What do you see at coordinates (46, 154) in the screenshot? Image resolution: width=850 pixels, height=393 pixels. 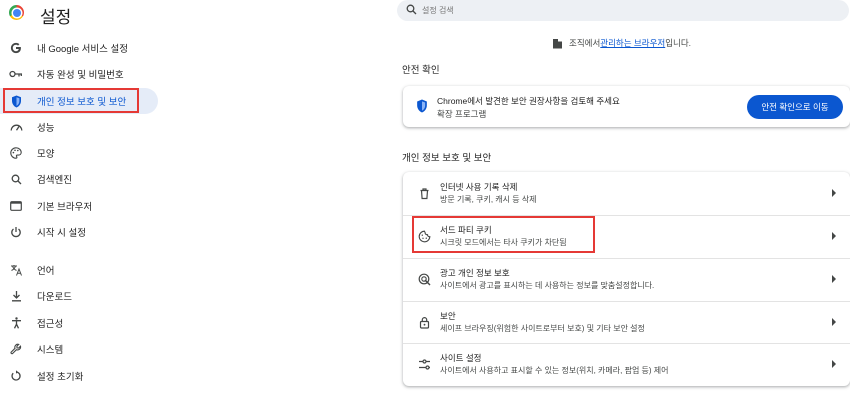 I see `sidebar-item-label: 모양` at bounding box center [46, 154].